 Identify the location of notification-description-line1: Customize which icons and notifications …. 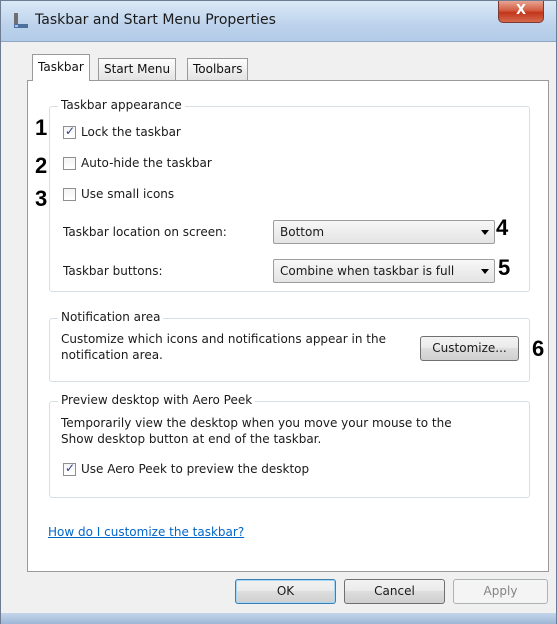
(223, 339).